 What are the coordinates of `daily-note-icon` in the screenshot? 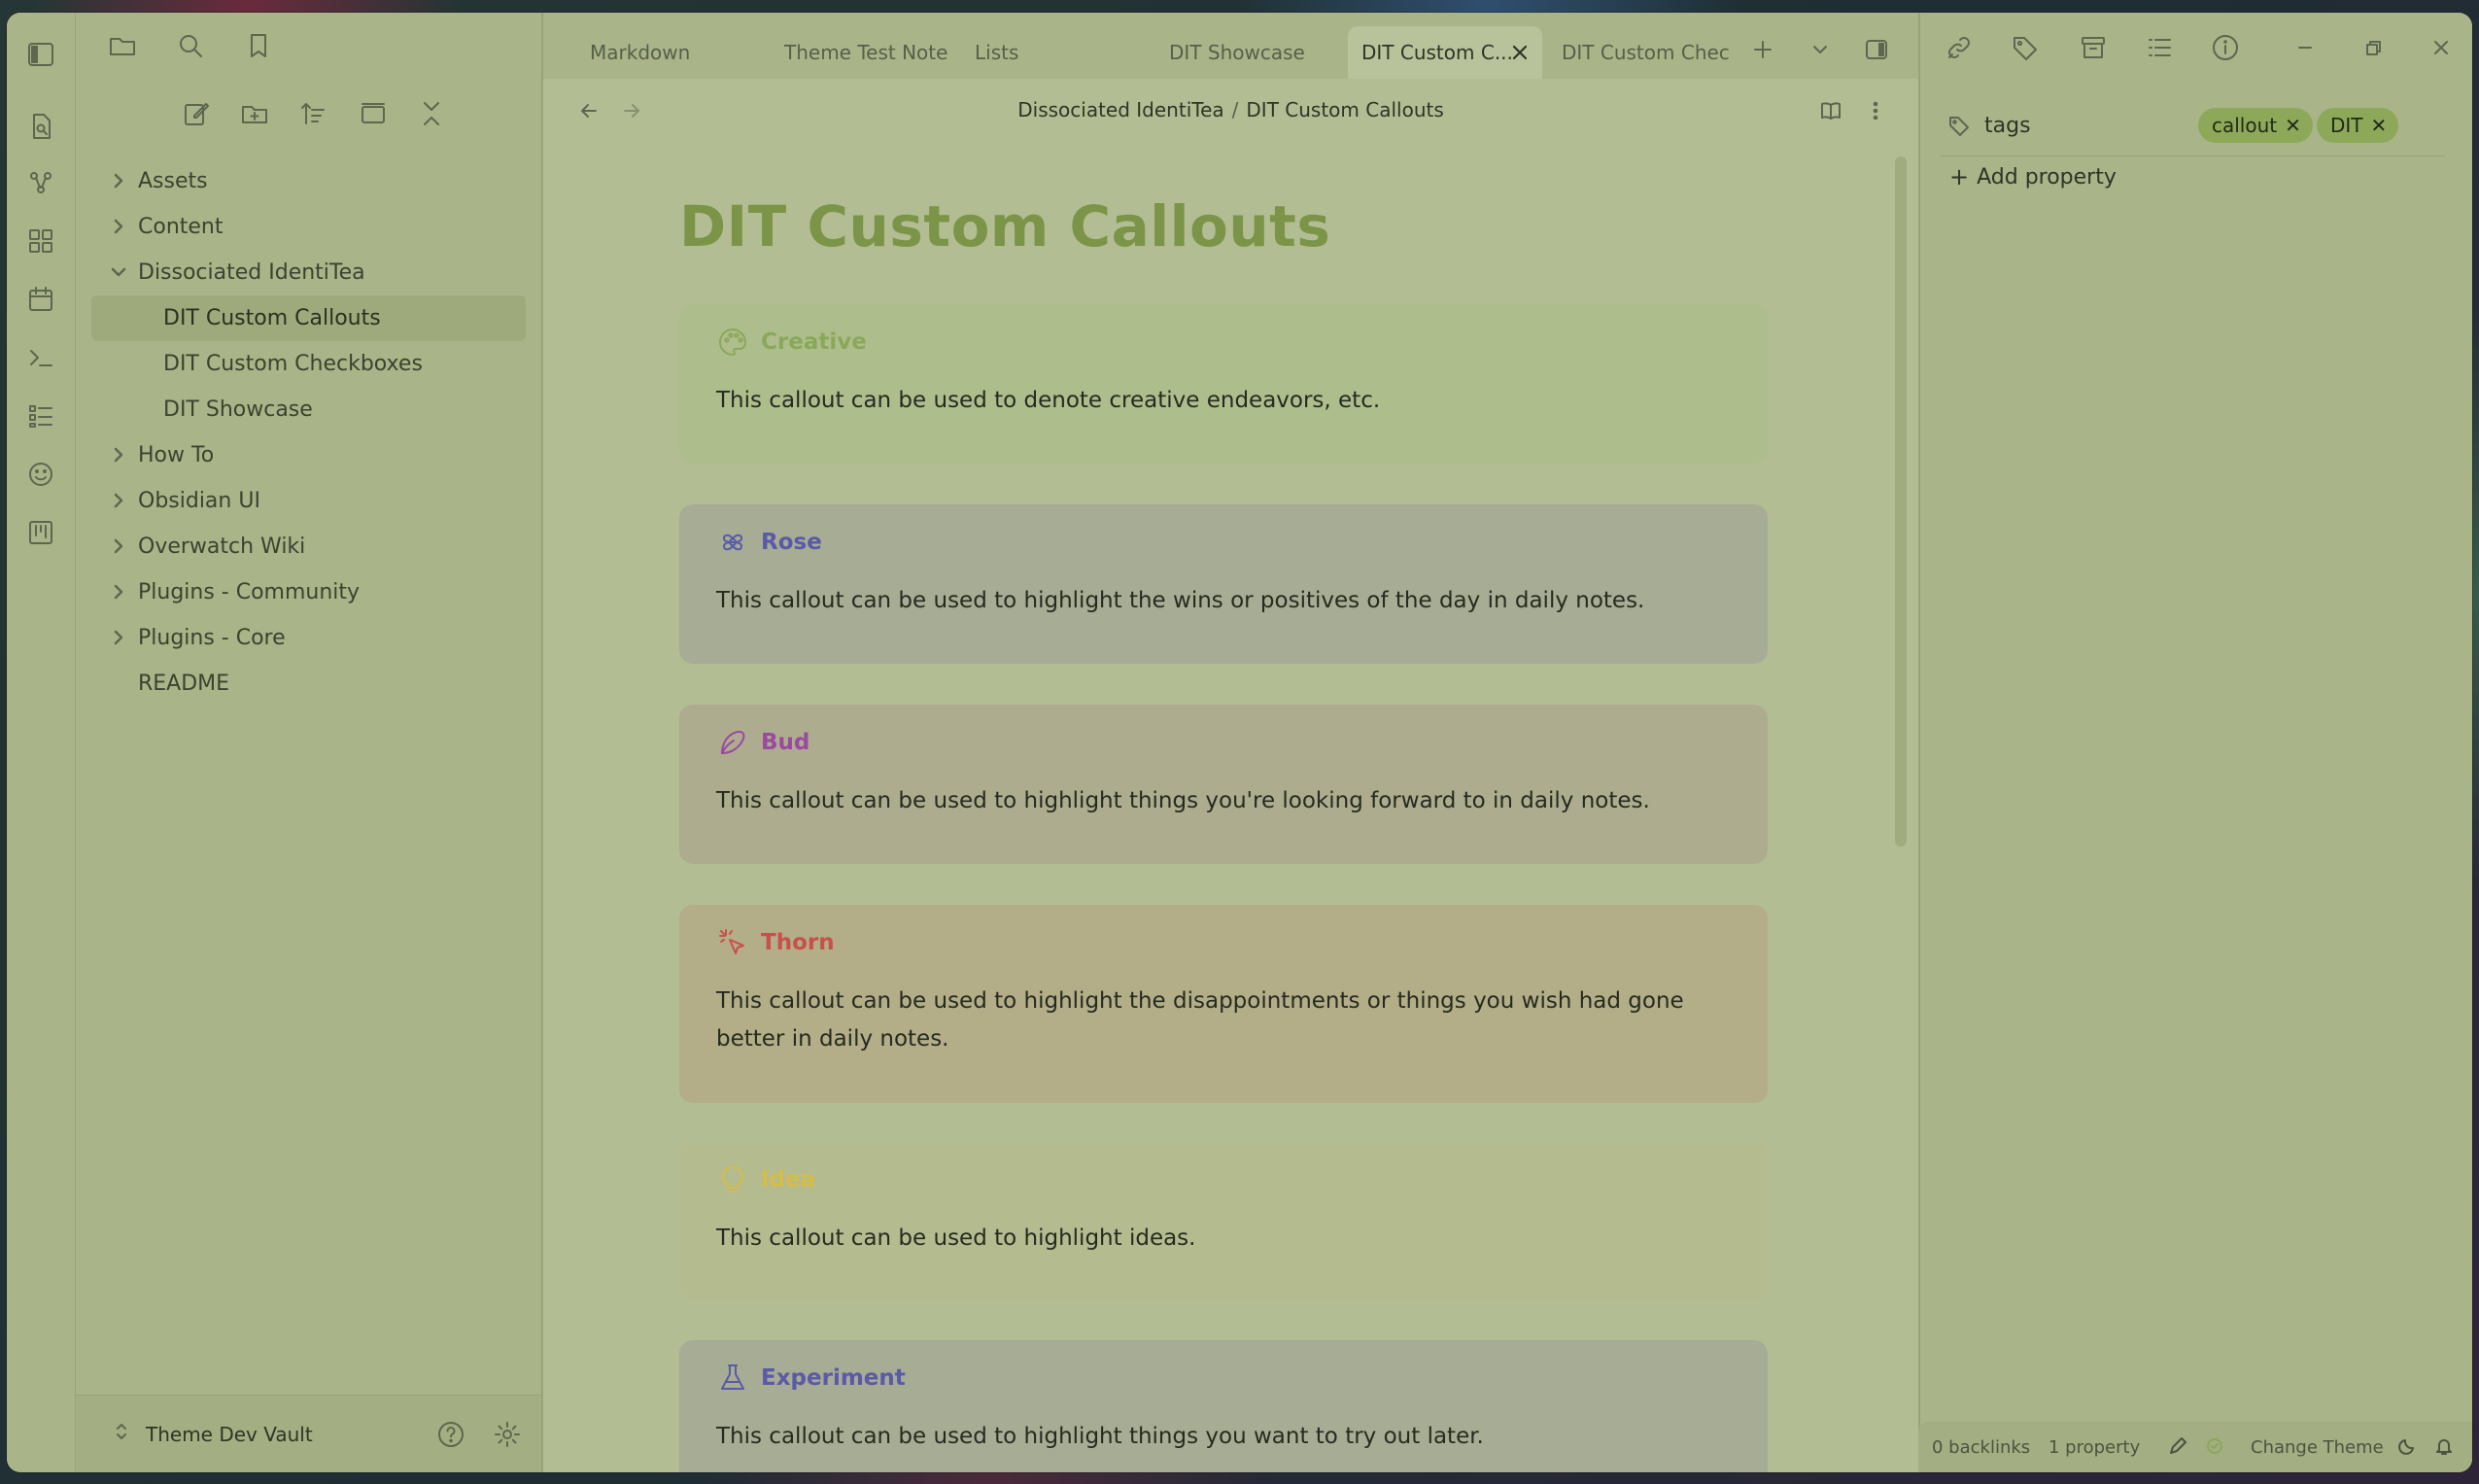 It's located at (40, 299).